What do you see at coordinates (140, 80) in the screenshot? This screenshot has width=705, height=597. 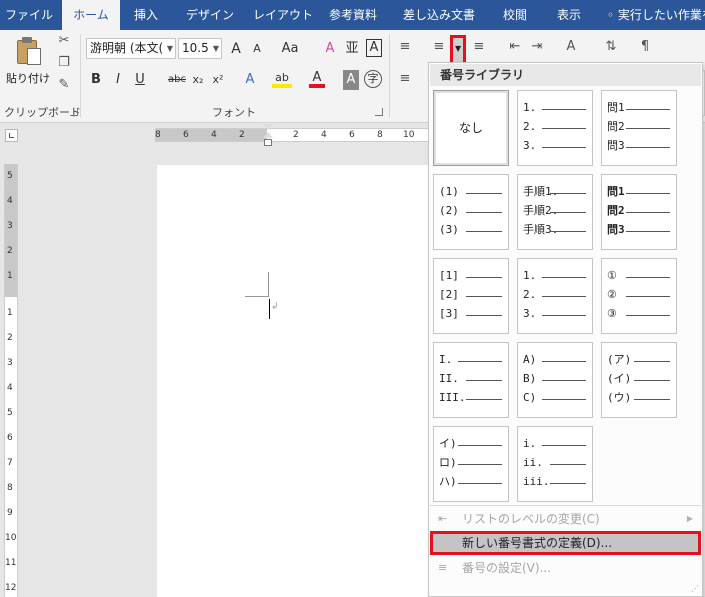 I see `underline-button: U` at bounding box center [140, 80].